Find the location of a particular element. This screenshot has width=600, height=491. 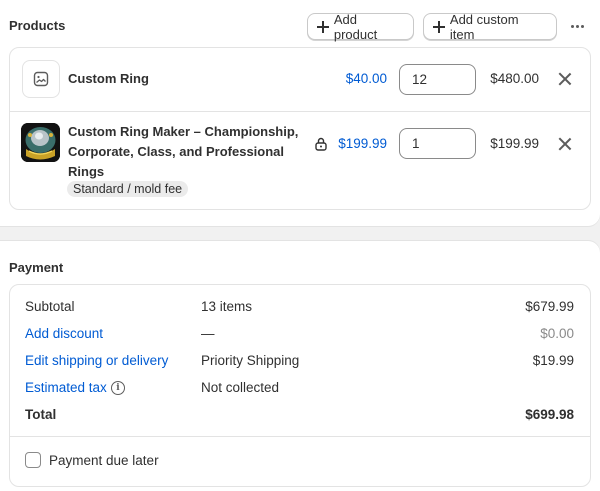

edit-shipping-link: Edit shipping or delivery is located at coordinates (96, 360).